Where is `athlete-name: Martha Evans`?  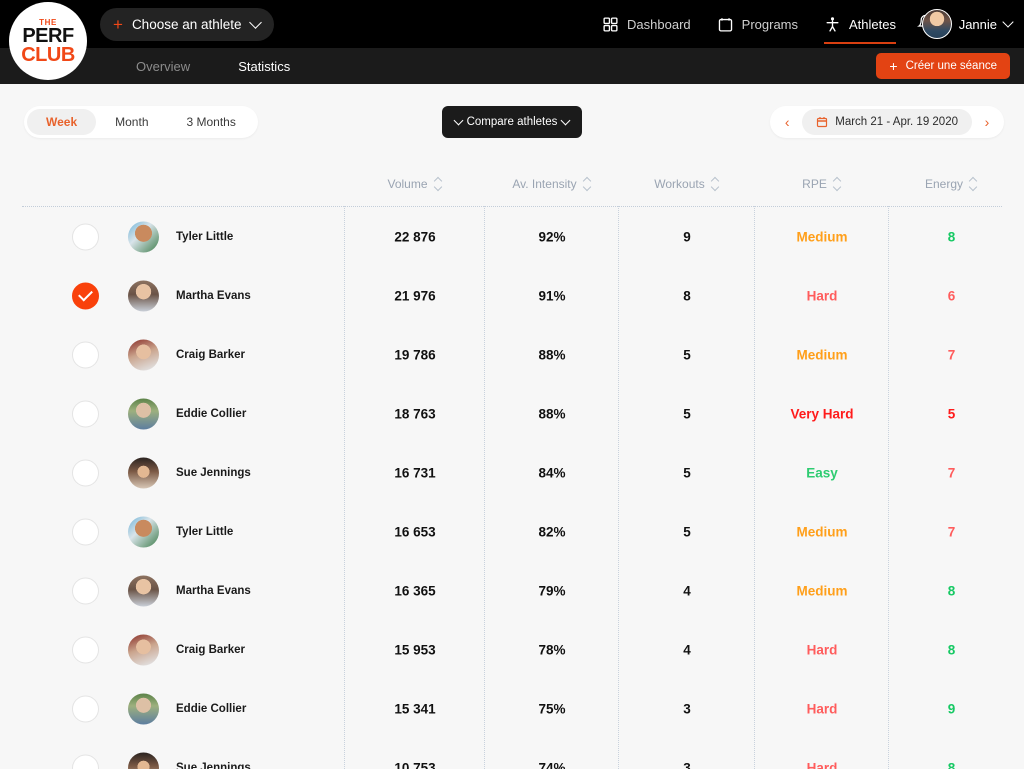
athlete-name: Martha Evans is located at coordinates (213, 295).